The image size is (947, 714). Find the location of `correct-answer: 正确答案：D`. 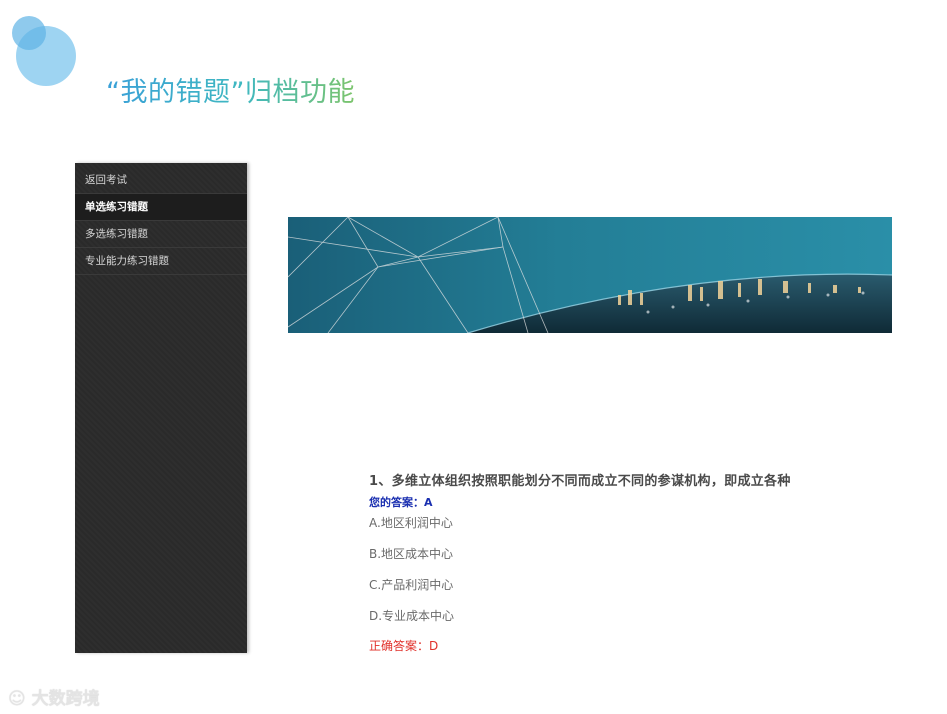

correct-answer: 正确答案：D is located at coordinates (404, 646).